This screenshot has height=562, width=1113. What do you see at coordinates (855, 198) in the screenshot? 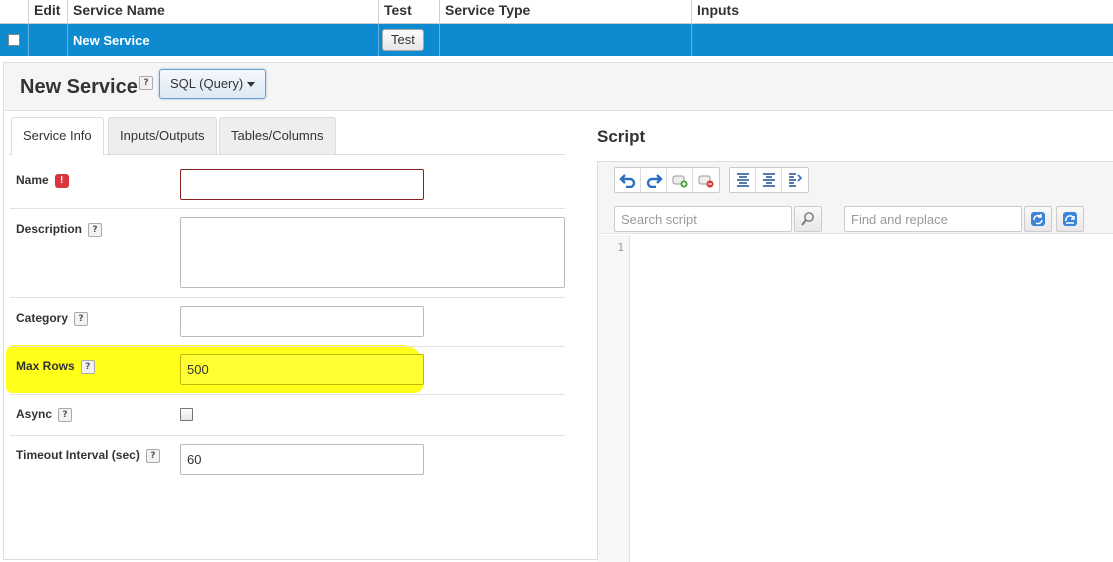
I see `script-toolbar` at bounding box center [855, 198].